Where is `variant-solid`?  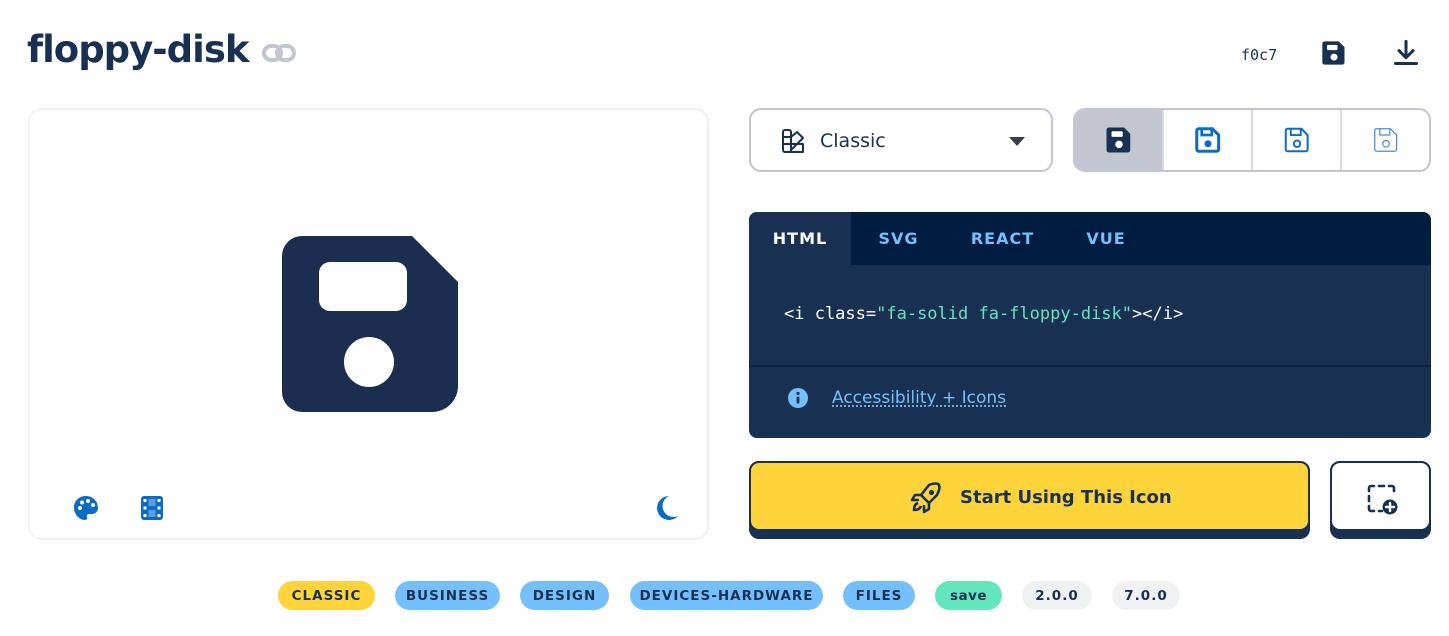 variant-solid is located at coordinates (1119, 140).